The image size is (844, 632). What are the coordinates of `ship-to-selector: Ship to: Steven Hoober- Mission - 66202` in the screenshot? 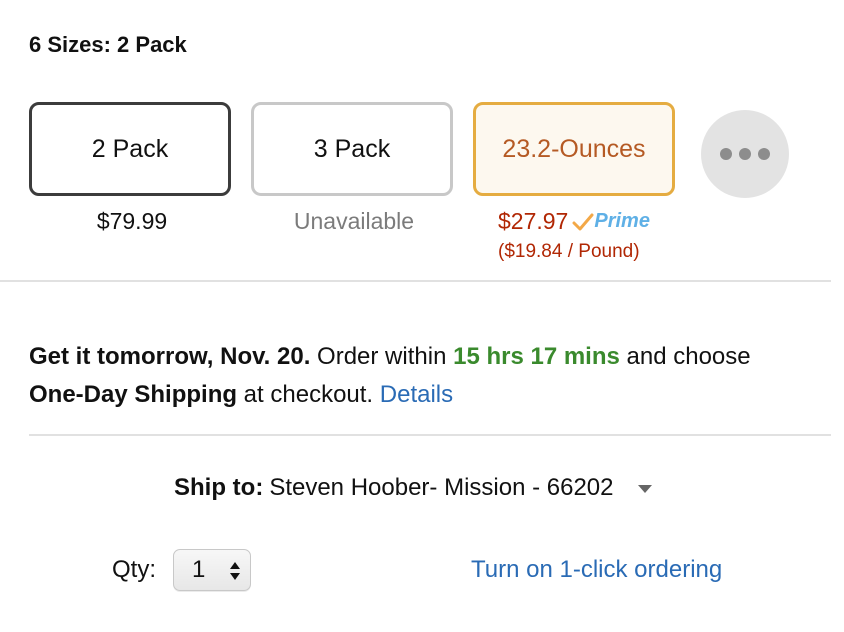 It's located at (413, 488).